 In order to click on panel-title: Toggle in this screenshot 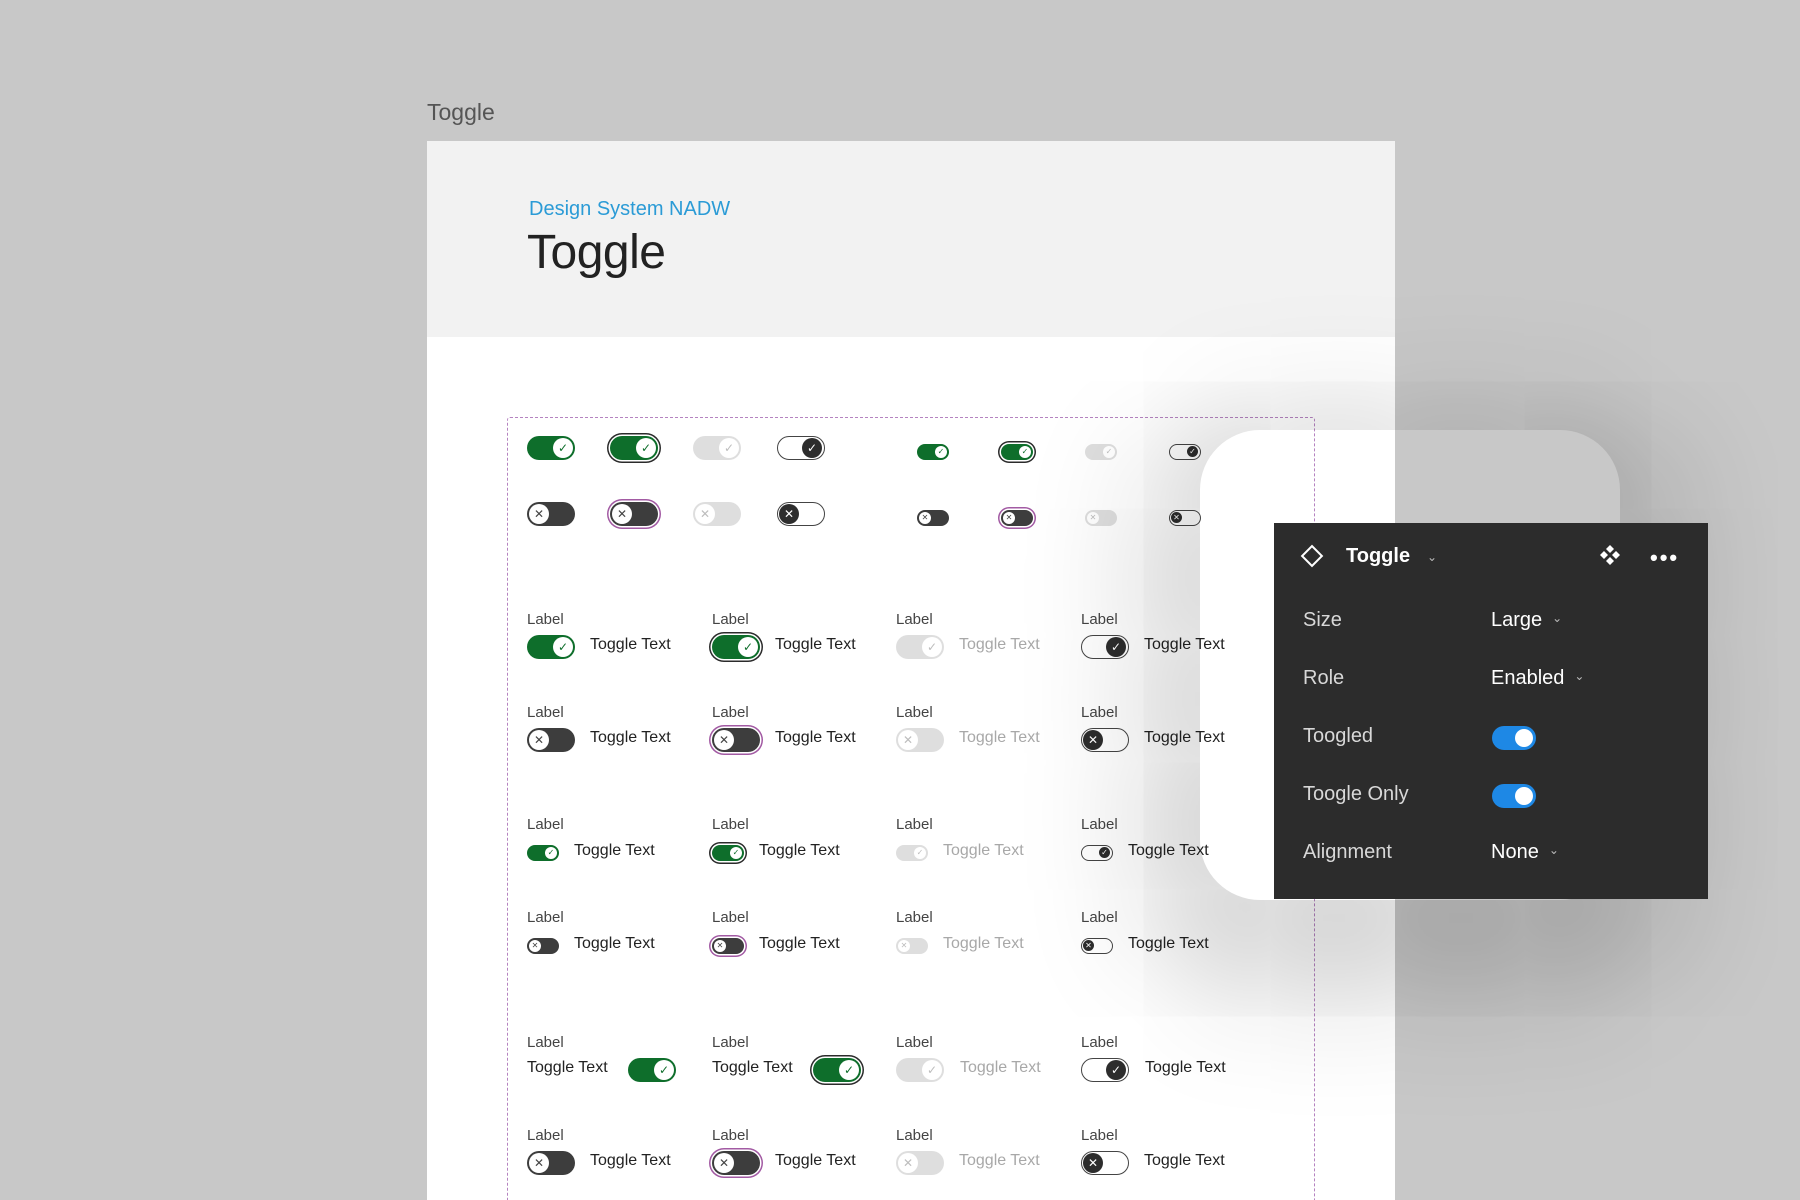, I will do `click(1378, 556)`.